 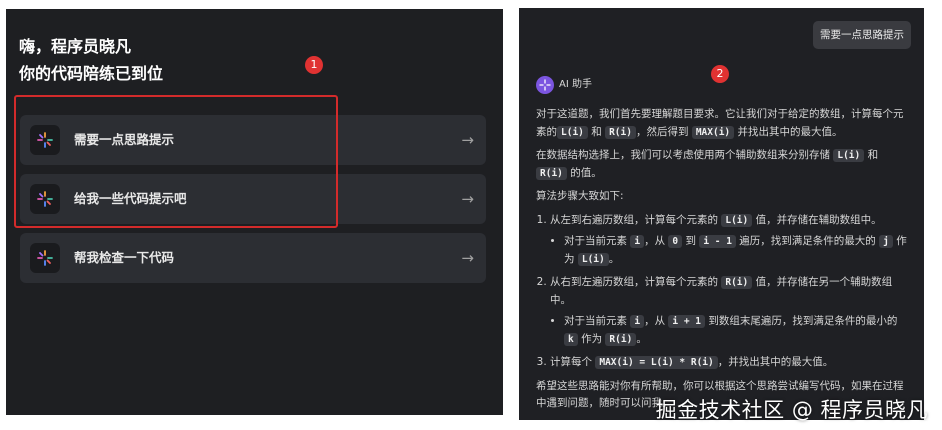 I want to click on greeting-line-1: 嗨，程序员晓凡, so click(x=75, y=46).